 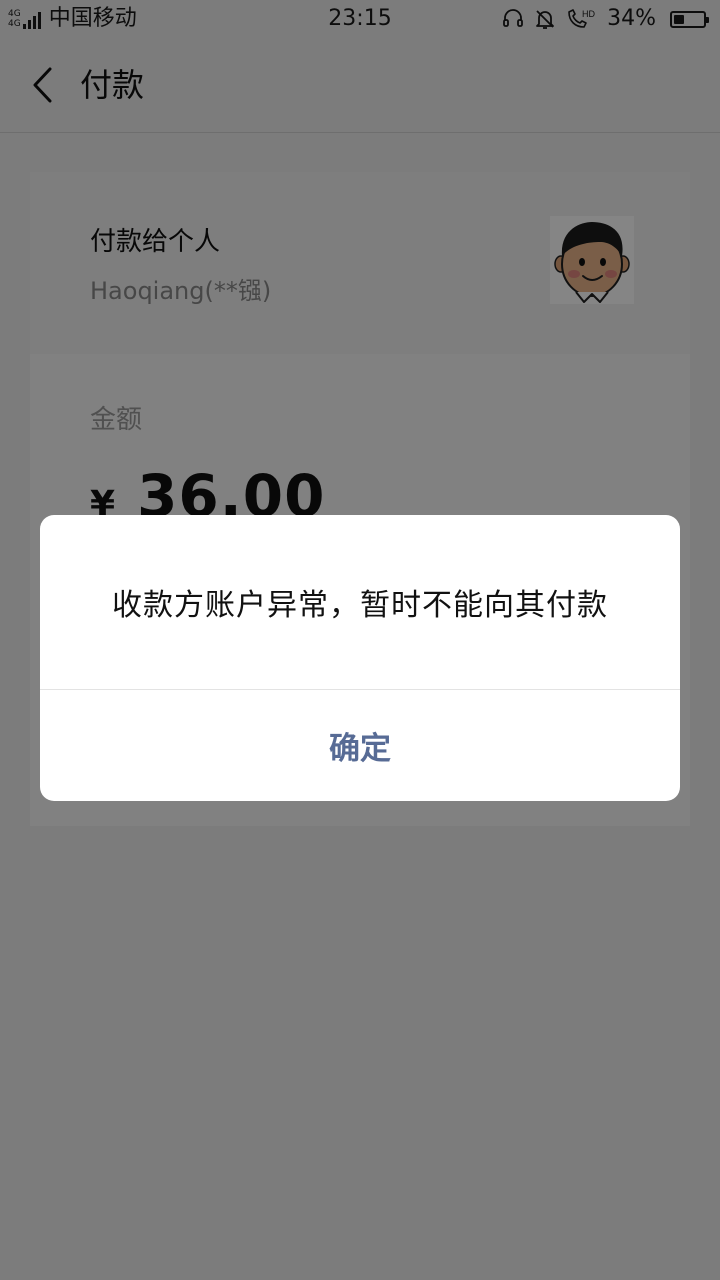 I want to click on confirm-button: 确定, so click(x=360, y=745).